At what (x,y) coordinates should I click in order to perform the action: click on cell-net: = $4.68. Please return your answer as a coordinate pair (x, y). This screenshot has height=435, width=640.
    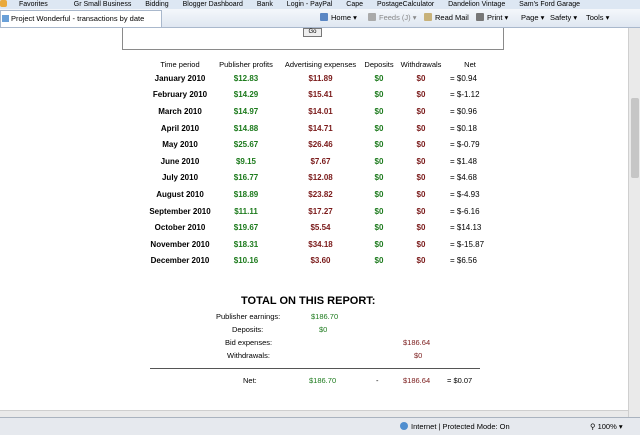
    Looking at the image, I should click on (463, 178).